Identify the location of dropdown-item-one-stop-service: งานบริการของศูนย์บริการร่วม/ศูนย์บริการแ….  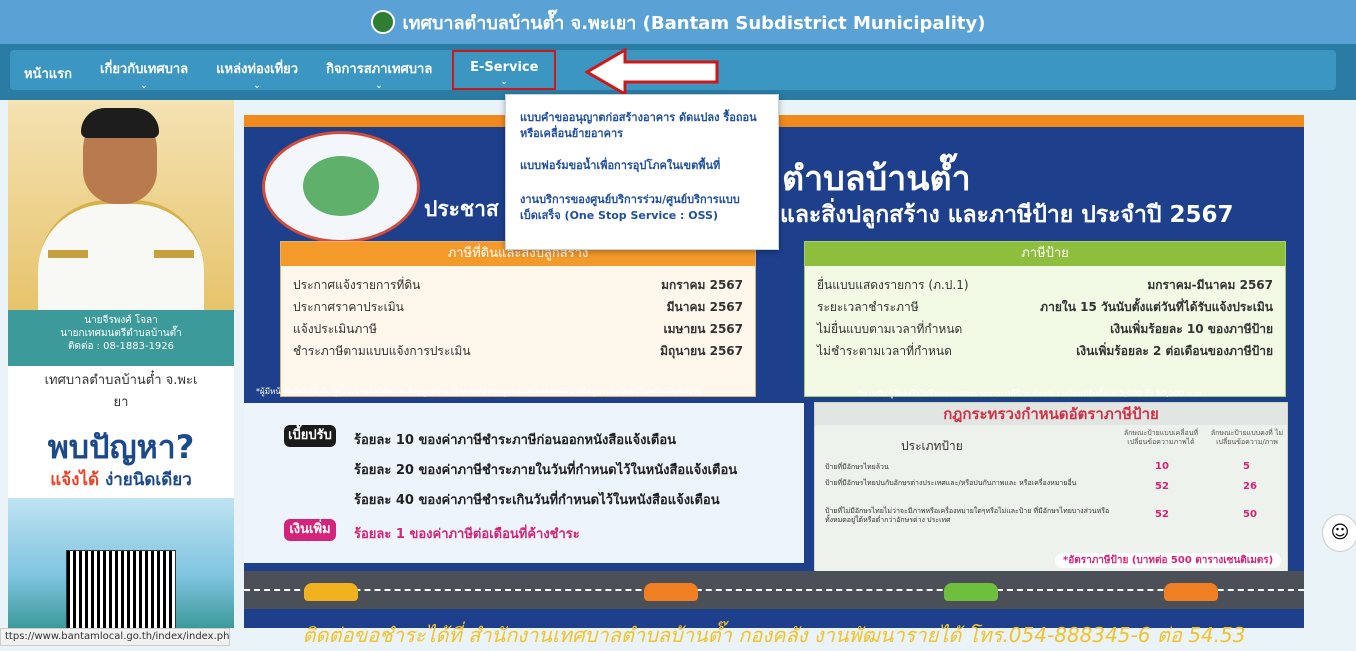
(642, 208).